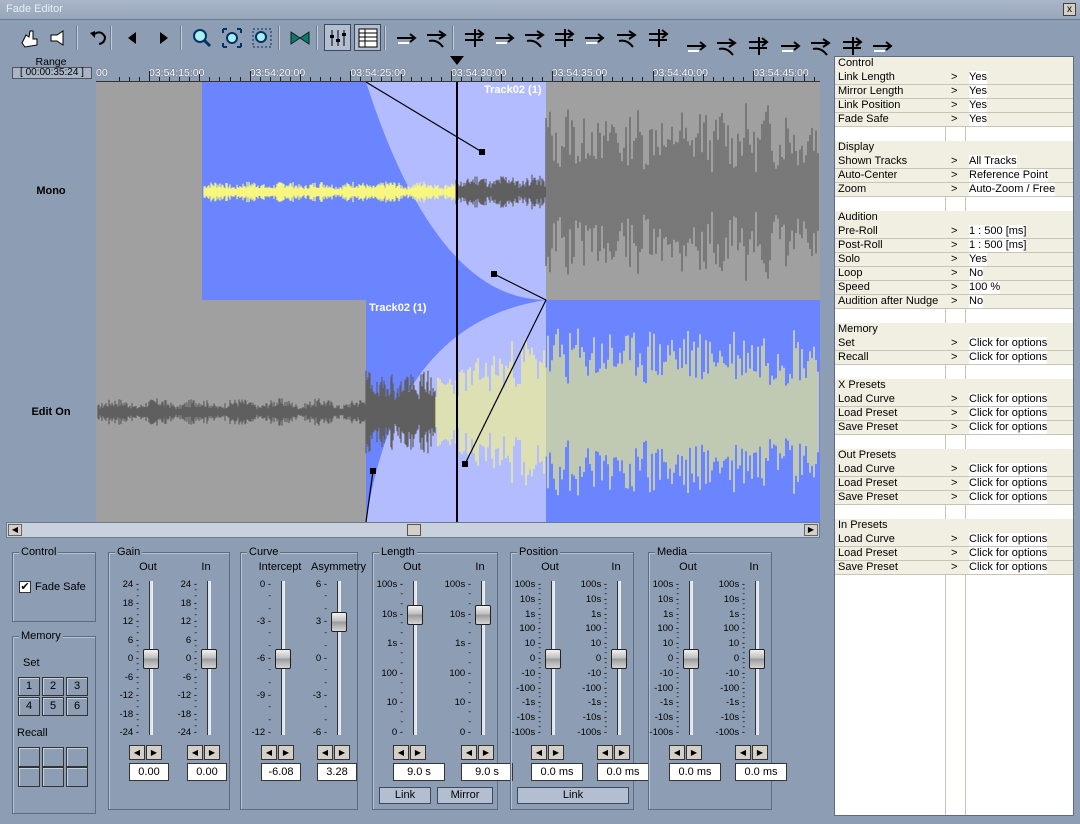 This screenshot has height=824, width=1080. Describe the element at coordinates (819, 45) in the screenshot. I see `nudge-5-button` at that location.